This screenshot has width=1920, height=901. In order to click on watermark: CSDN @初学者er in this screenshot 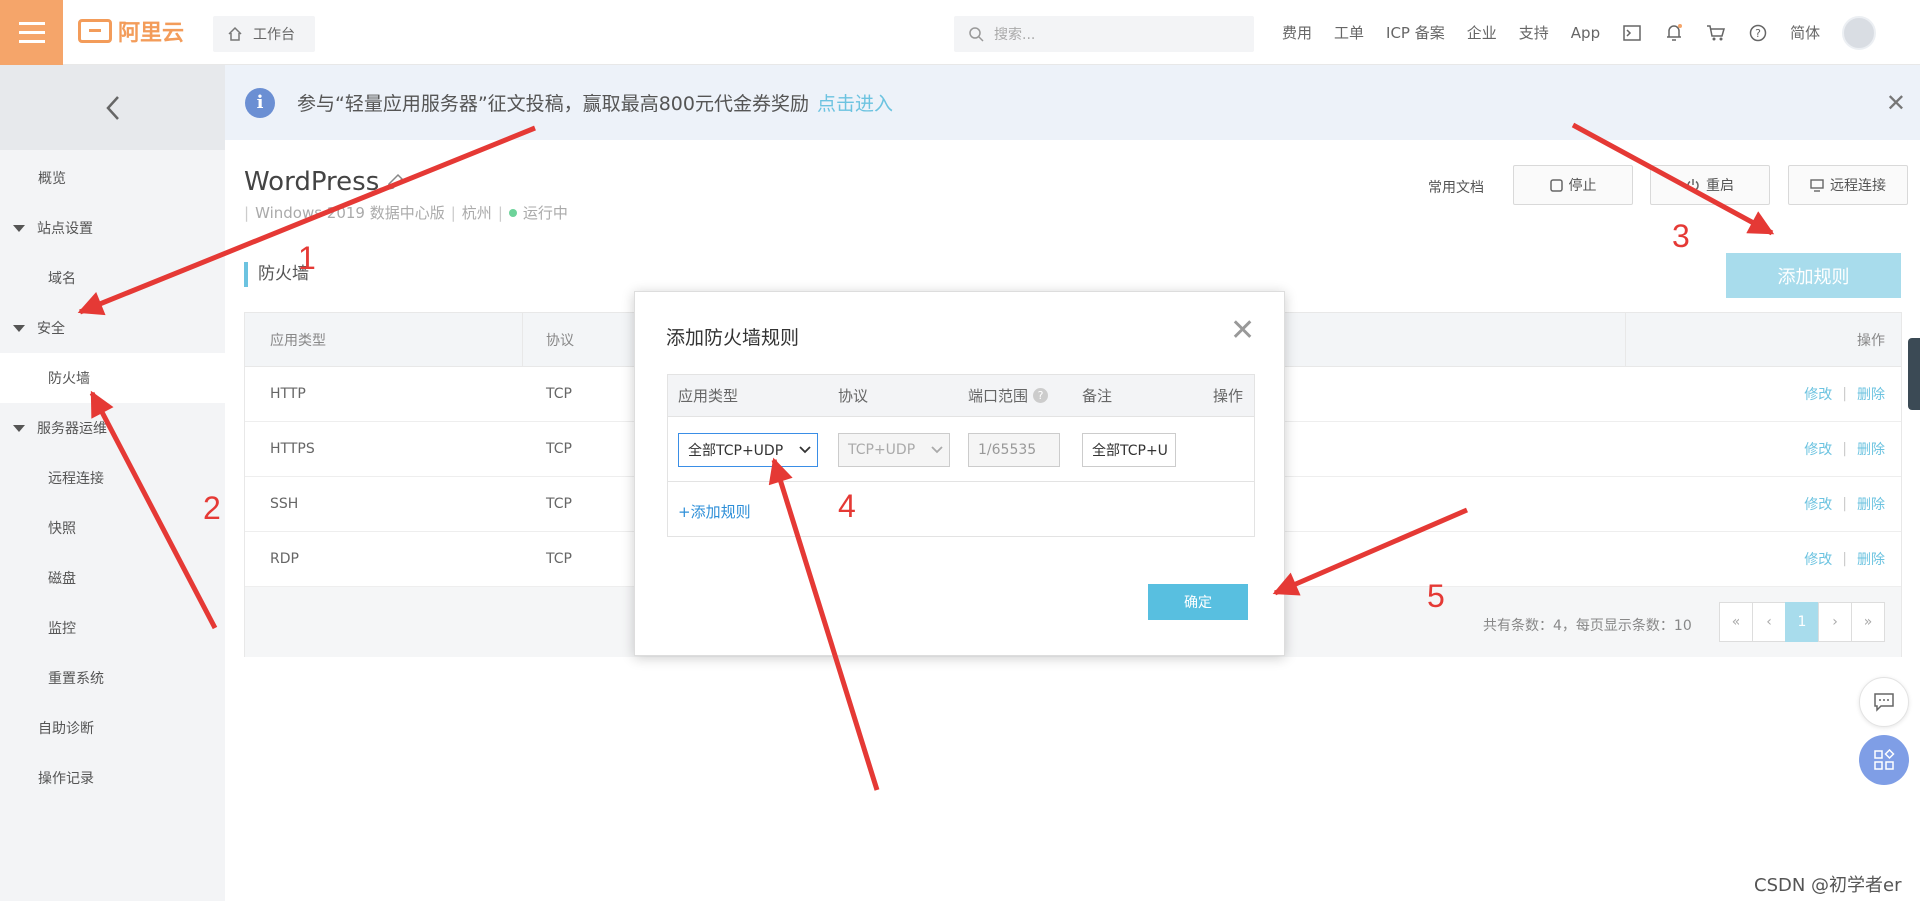, I will do `click(1828, 885)`.